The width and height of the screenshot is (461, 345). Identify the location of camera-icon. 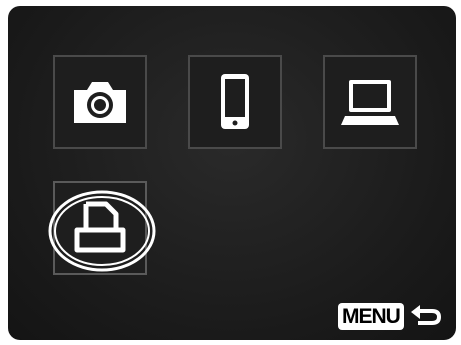
(100, 102).